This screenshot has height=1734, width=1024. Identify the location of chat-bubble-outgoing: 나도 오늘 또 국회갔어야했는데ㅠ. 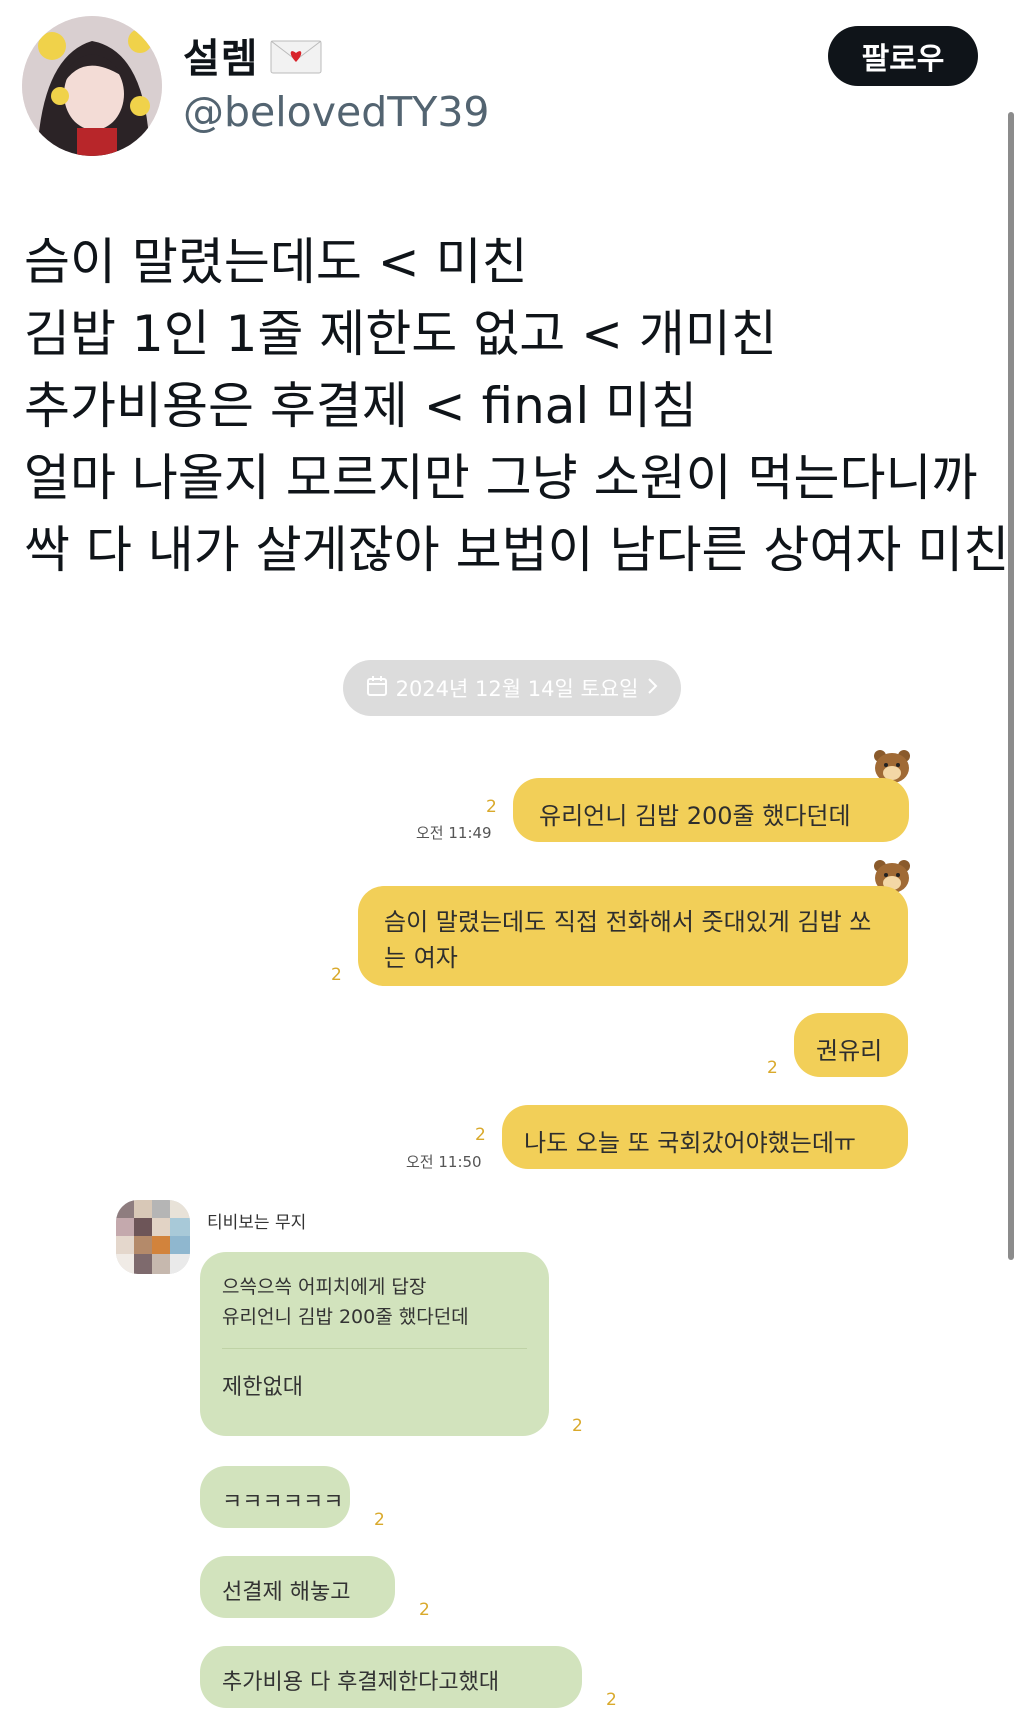
(705, 1137).